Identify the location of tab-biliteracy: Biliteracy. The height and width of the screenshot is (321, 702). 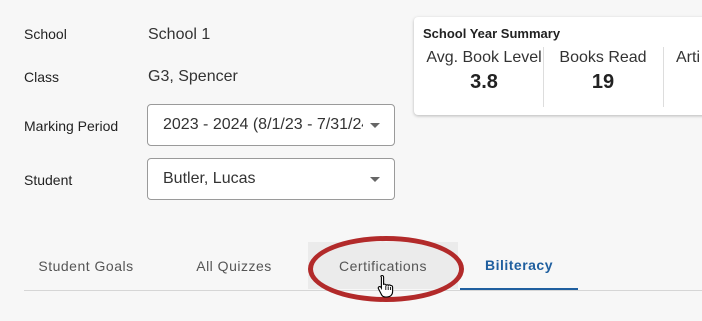
(519, 266).